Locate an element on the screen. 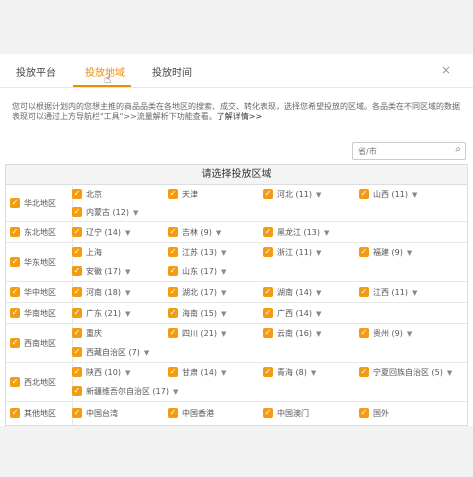 The width and height of the screenshot is (473, 477). province-checkbox: ✓ 新疆维吾尔自治区 (17) ▼ is located at coordinates (125, 392).